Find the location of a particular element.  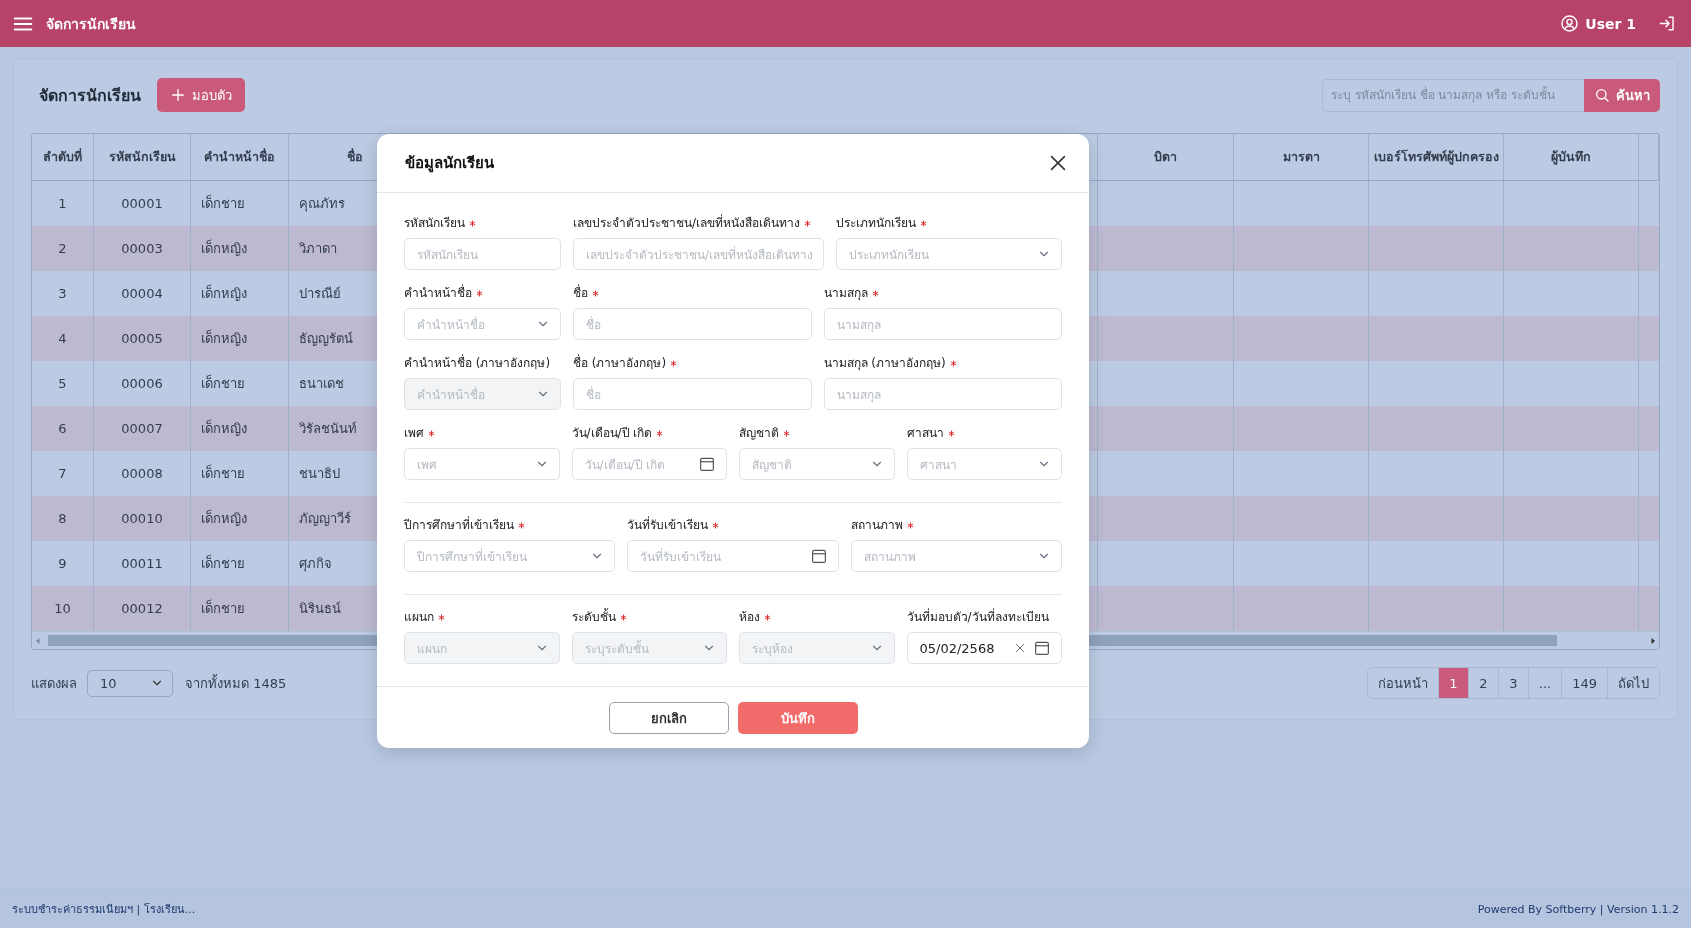

table-cell: 00010 is located at coordinates (142, 518).